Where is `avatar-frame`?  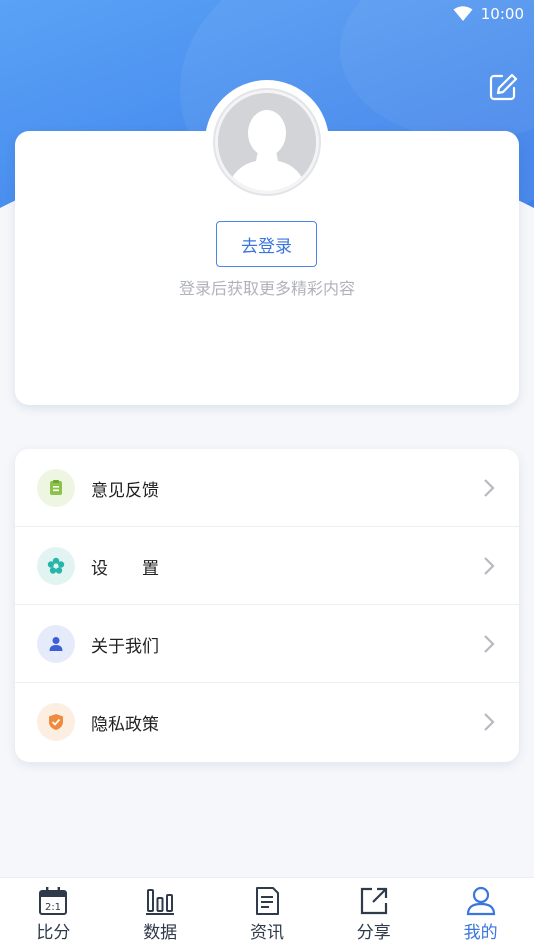 avatar-frame is located at coordinates (267, 142).